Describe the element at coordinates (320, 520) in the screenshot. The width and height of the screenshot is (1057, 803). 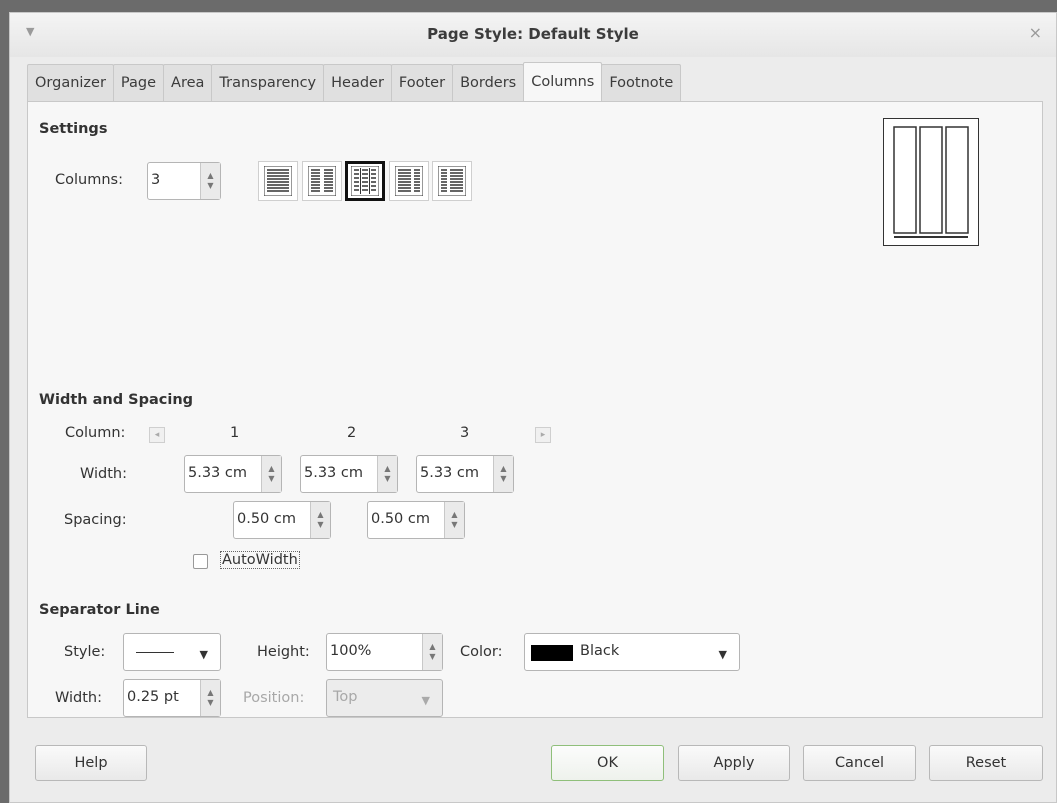
I see `spacing-1-arrows: ▲ ▼` at that location.